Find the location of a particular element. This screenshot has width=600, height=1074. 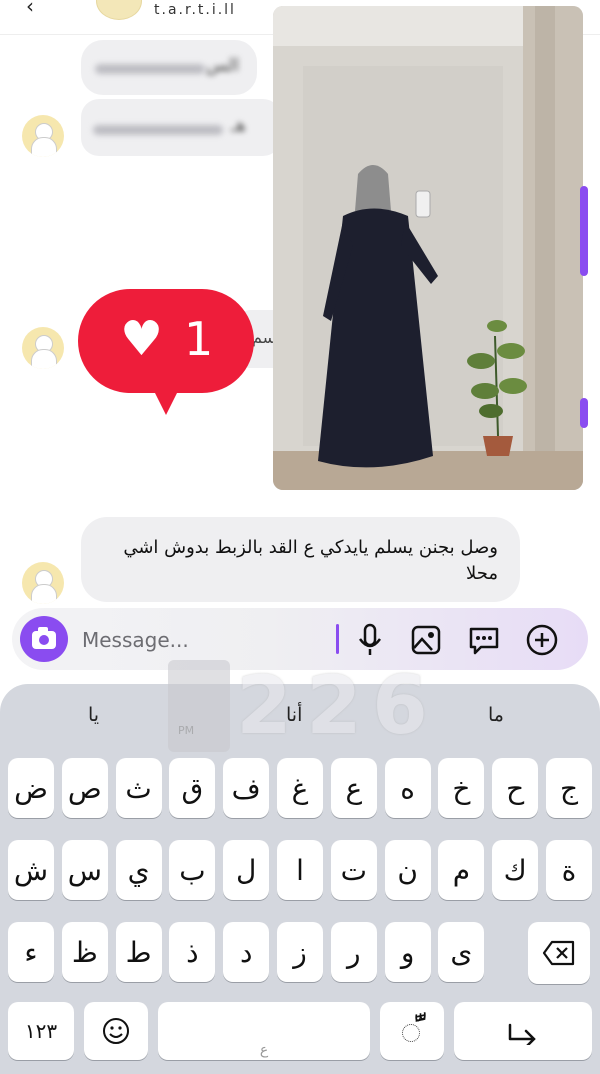

key-row1-9: ح is located at coordinates (515, 788).